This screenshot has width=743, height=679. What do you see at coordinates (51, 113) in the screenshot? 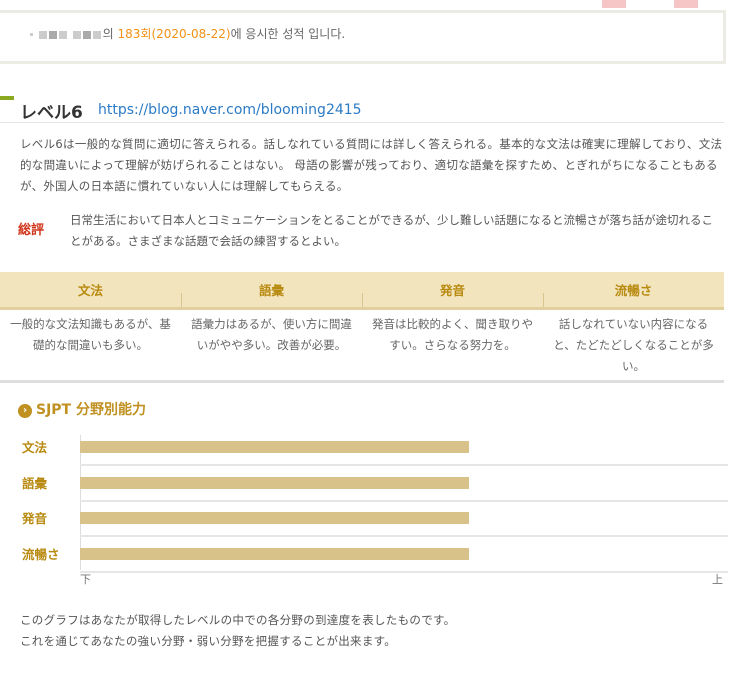
I see `level-title: レベル6` at bounding box center [51, 113].